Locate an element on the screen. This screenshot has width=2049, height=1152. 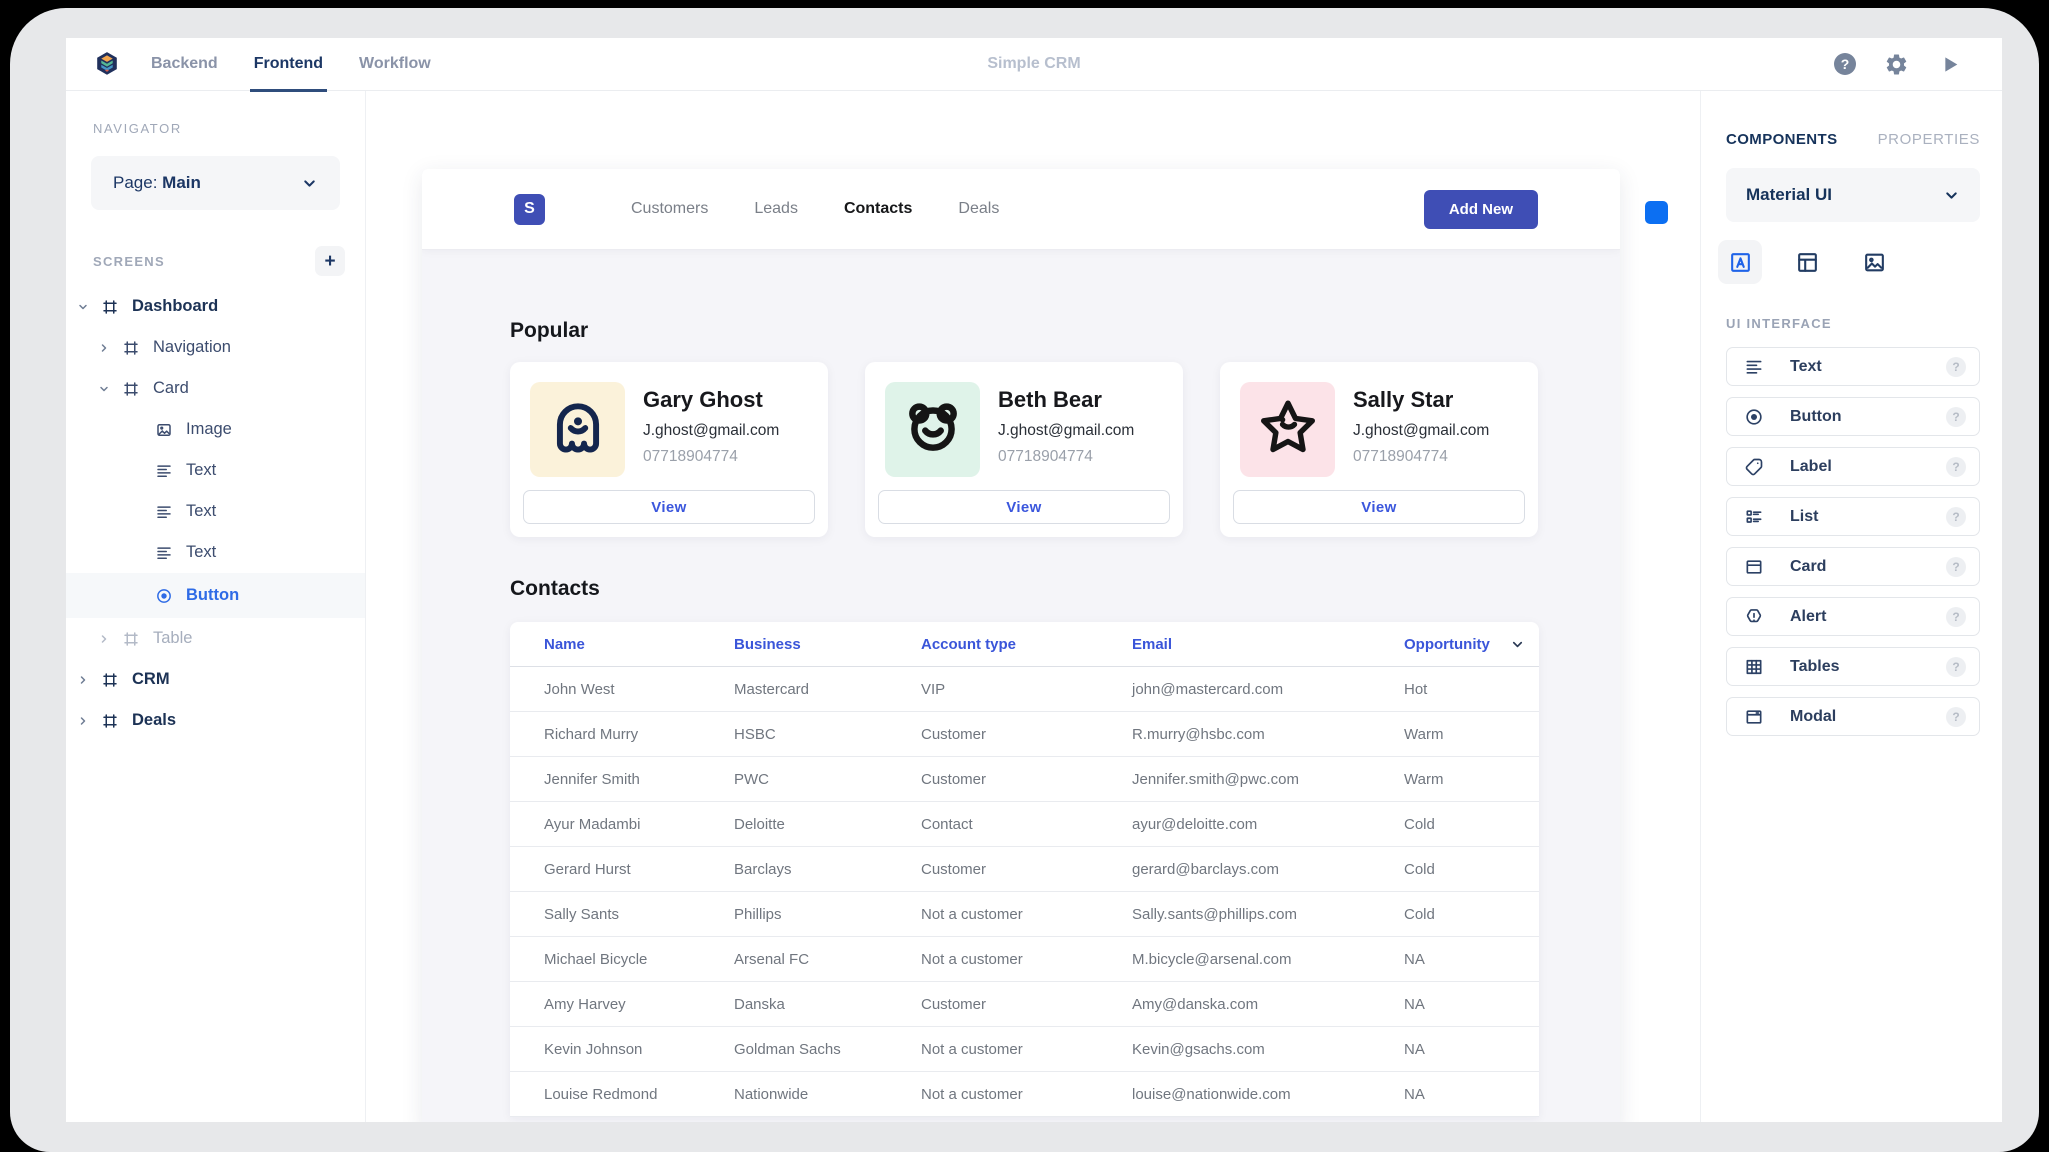
component-item-card: Card? is located at coordinates (1853, 566).